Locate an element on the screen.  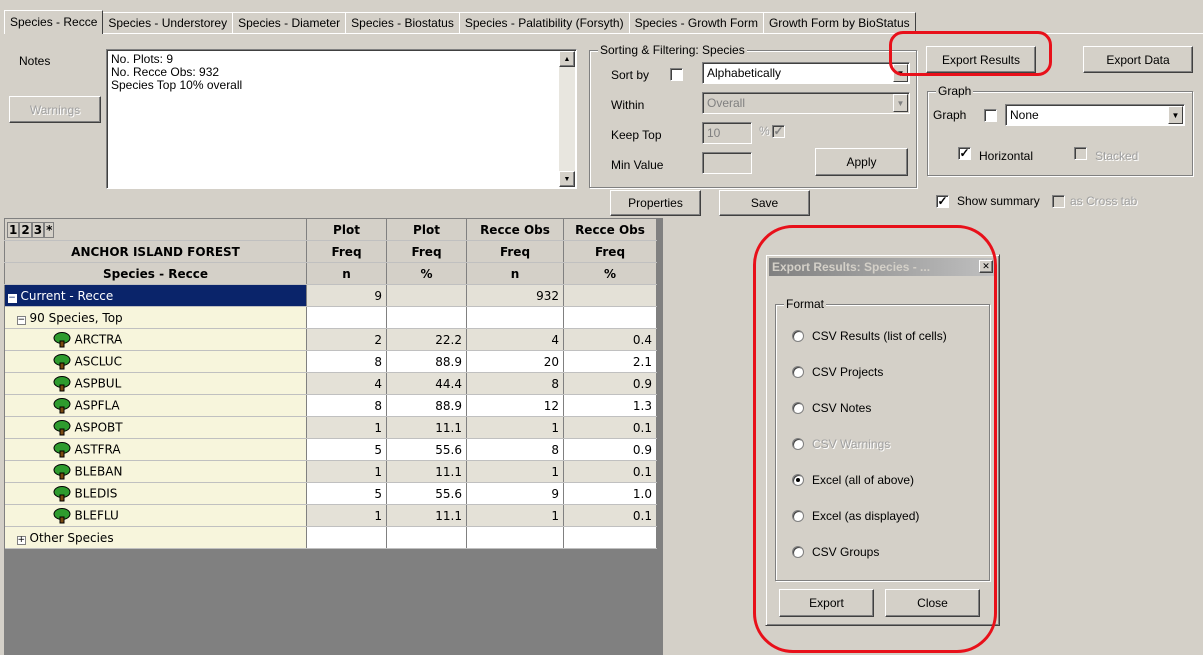
within-value: Overall is located at coordinates (726, 103).